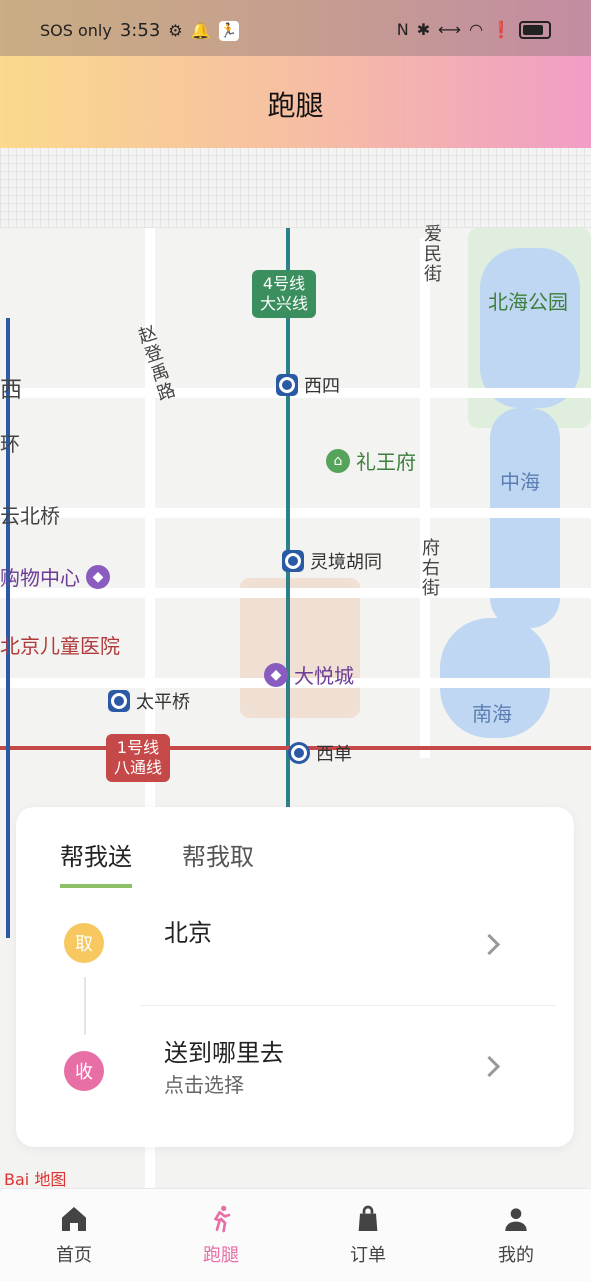  I want to click on runner-icon, so click(222, 1219).